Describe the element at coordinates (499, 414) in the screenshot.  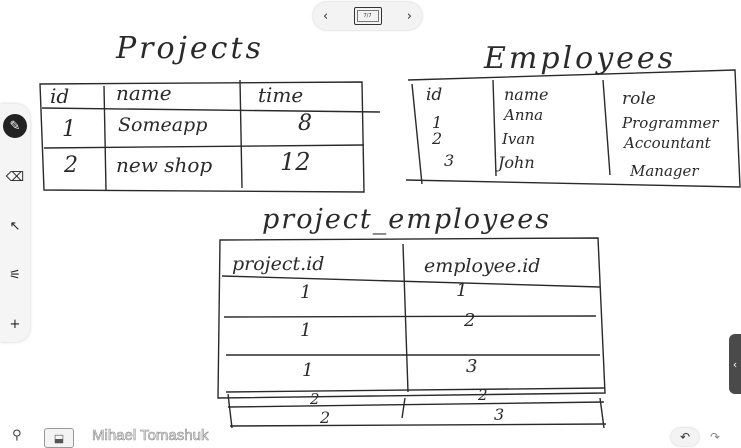
I see `pe-row5-employee-id: 3` at that location.